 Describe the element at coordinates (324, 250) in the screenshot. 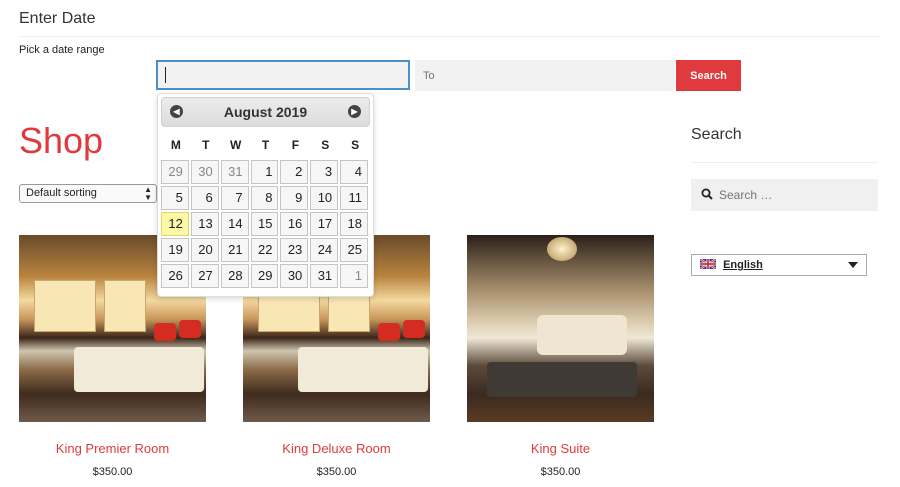

I see `calendar-day: 24` at that location.